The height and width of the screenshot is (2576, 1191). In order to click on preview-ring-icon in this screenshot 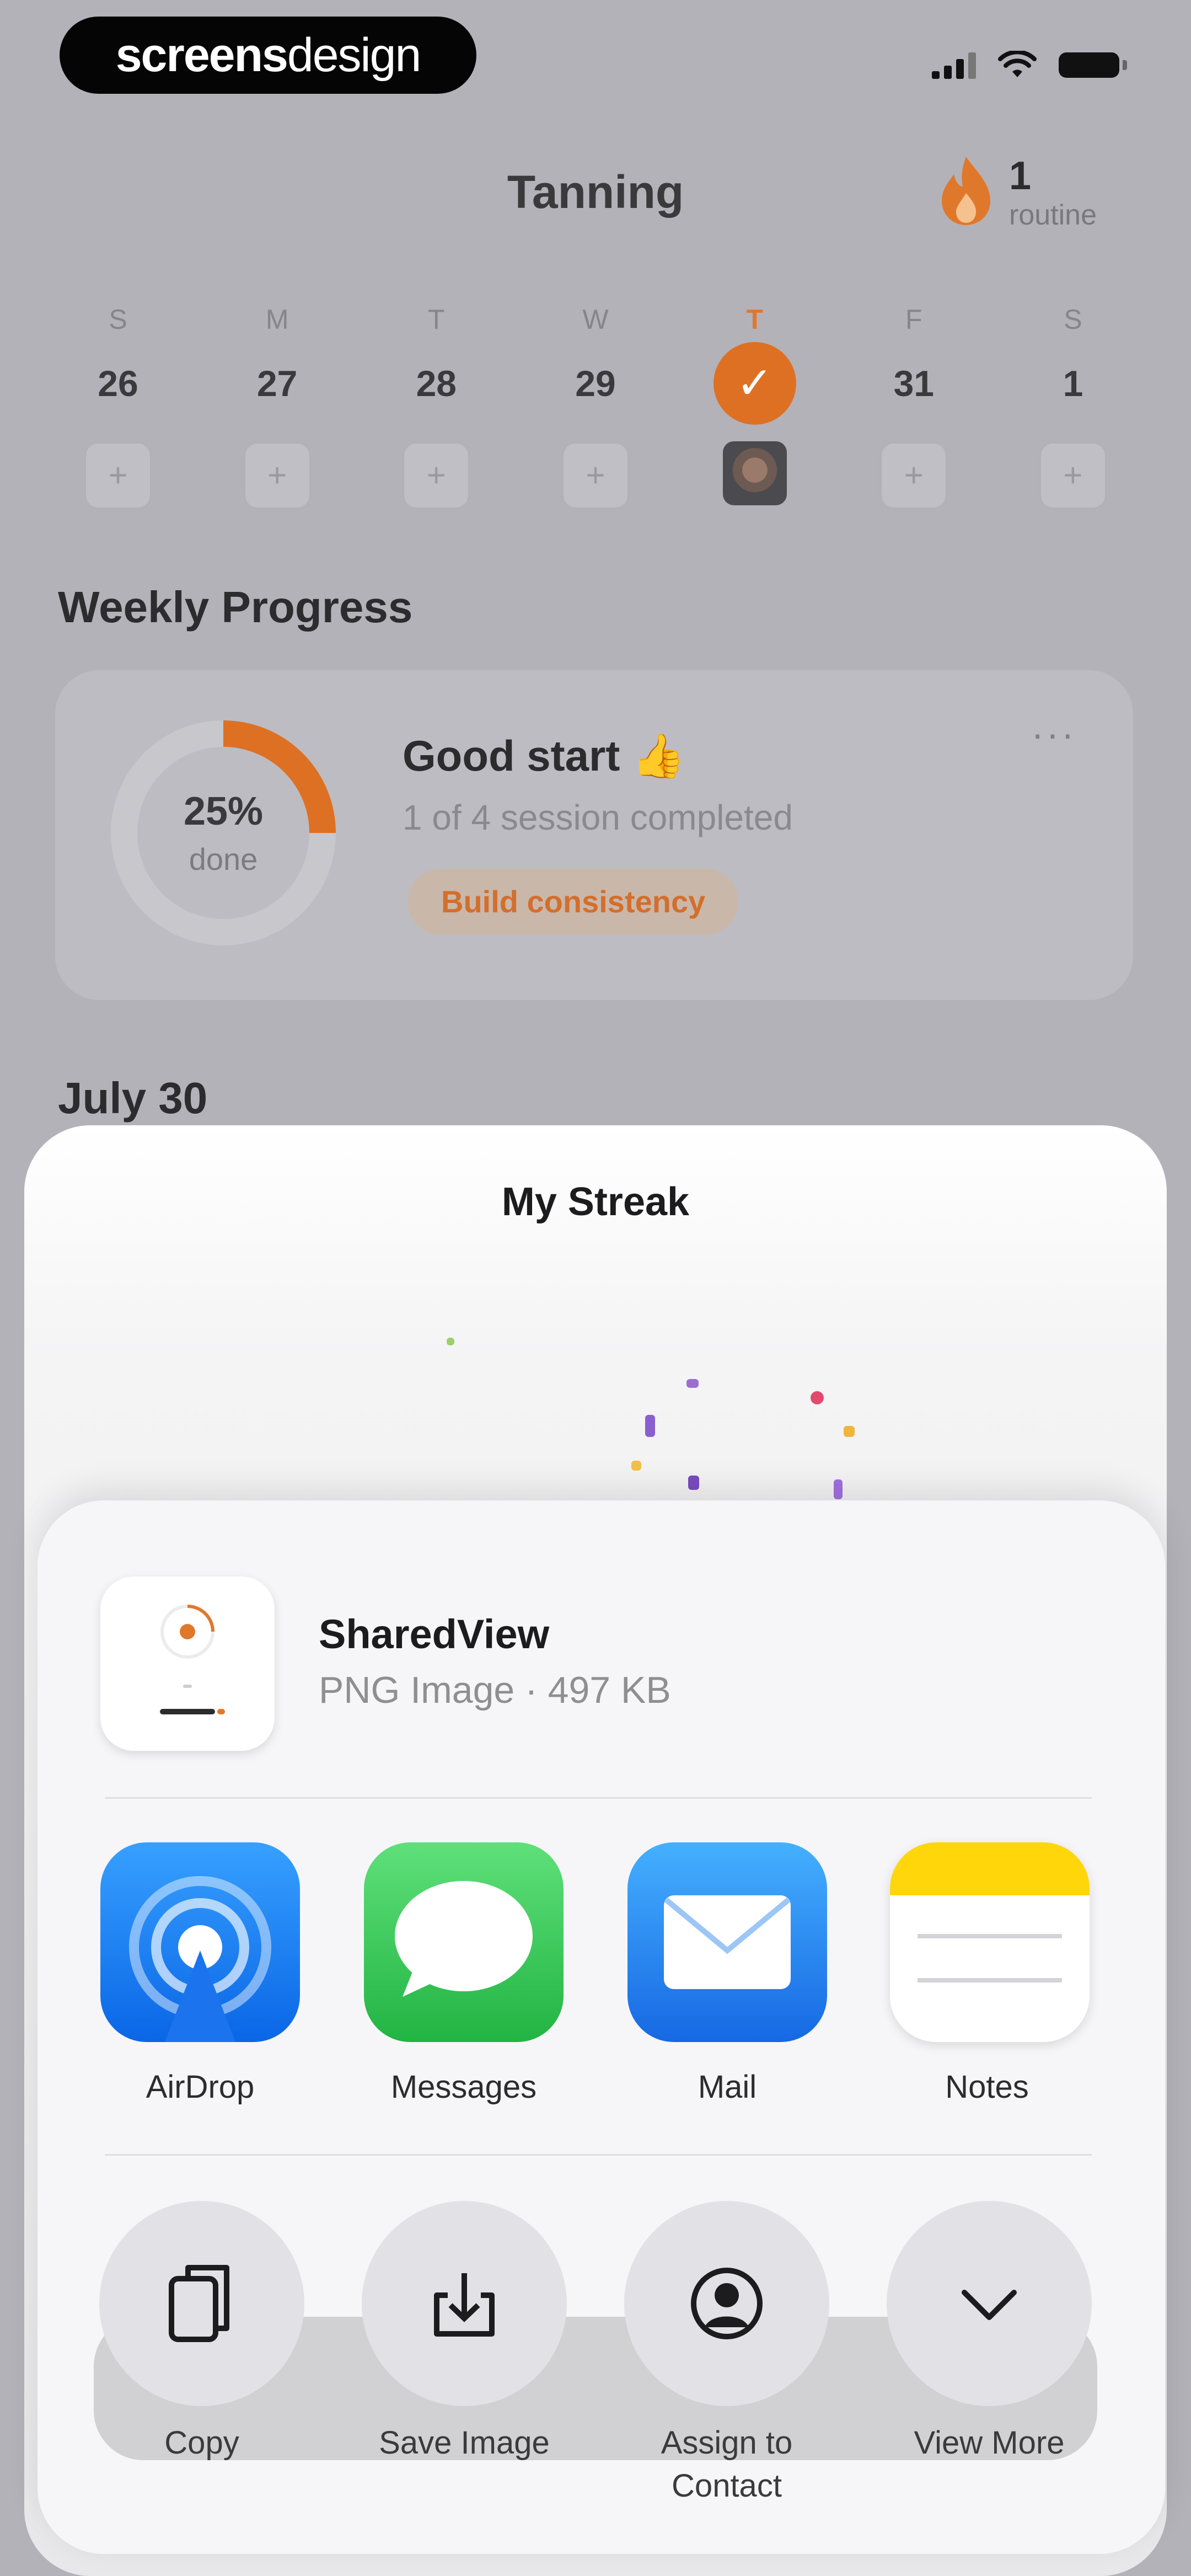, I will do `click(192, 1659)`.